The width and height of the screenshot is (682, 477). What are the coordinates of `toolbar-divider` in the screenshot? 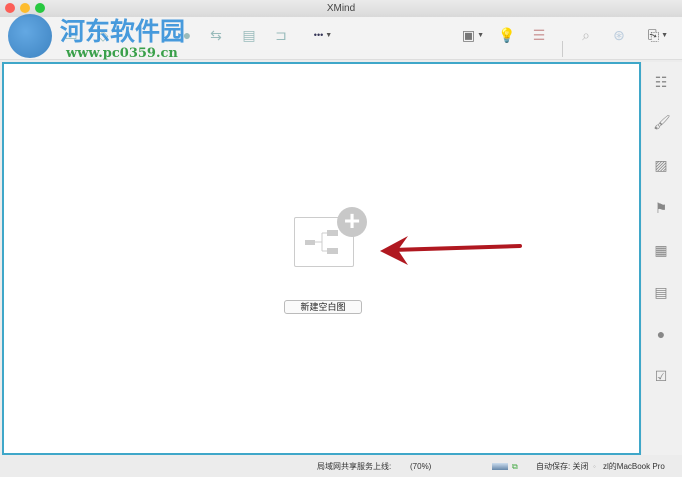 It's located at (562, 49).